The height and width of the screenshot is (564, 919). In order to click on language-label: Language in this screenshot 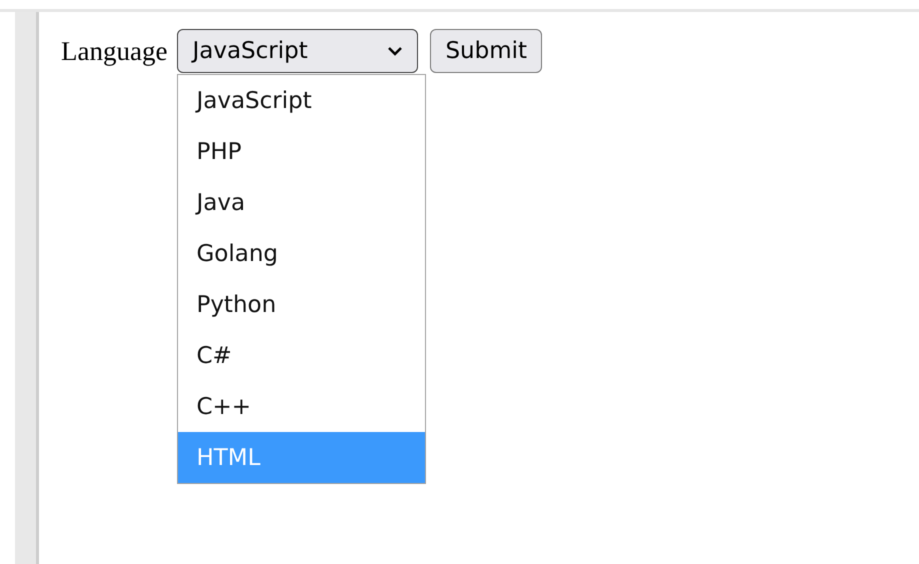, I will do `click(114, 51)`.